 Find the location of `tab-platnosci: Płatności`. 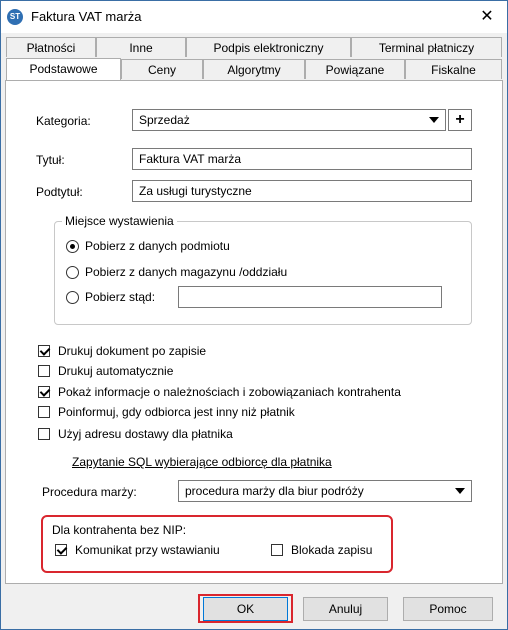

tab-platnosci: Płatności is located at coordinates (51, 47).